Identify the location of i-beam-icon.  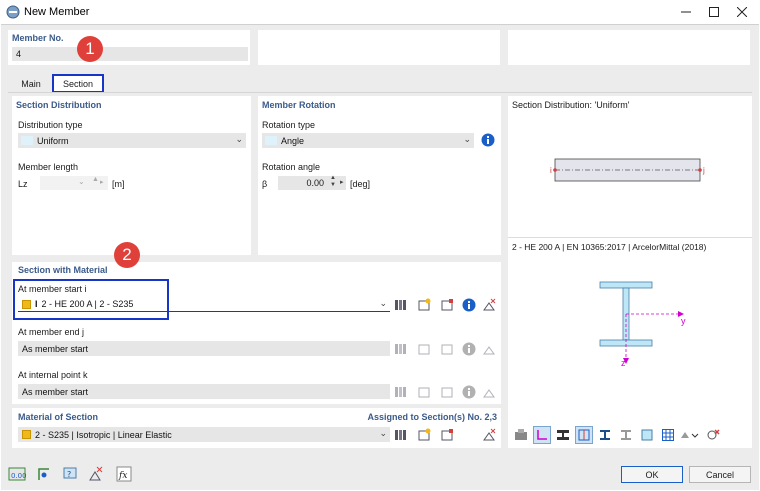
(605, 435).